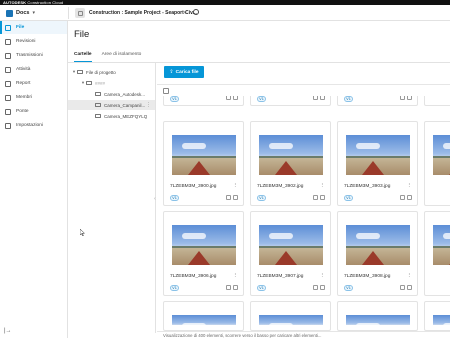 This screenshot has height=338, width=450. Describe the element at coordinates (280, 276) in the screenshot. I see `file-name: 7LZEBM3M_3907.jpg` at that location.